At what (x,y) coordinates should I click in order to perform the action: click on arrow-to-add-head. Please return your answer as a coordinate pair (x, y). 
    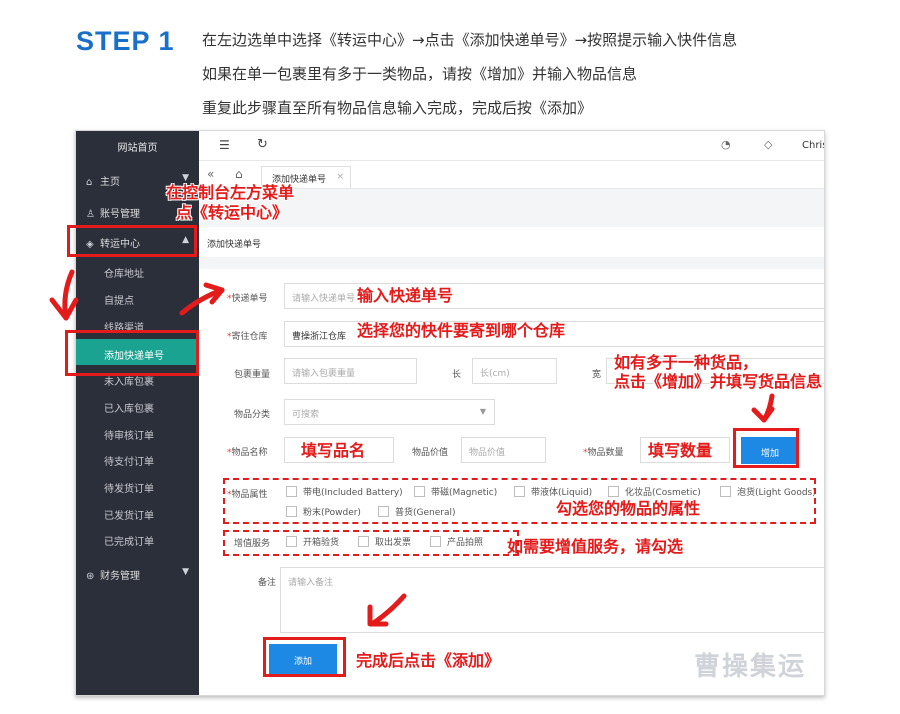
    Looking at the image, I should click on (763, 414).